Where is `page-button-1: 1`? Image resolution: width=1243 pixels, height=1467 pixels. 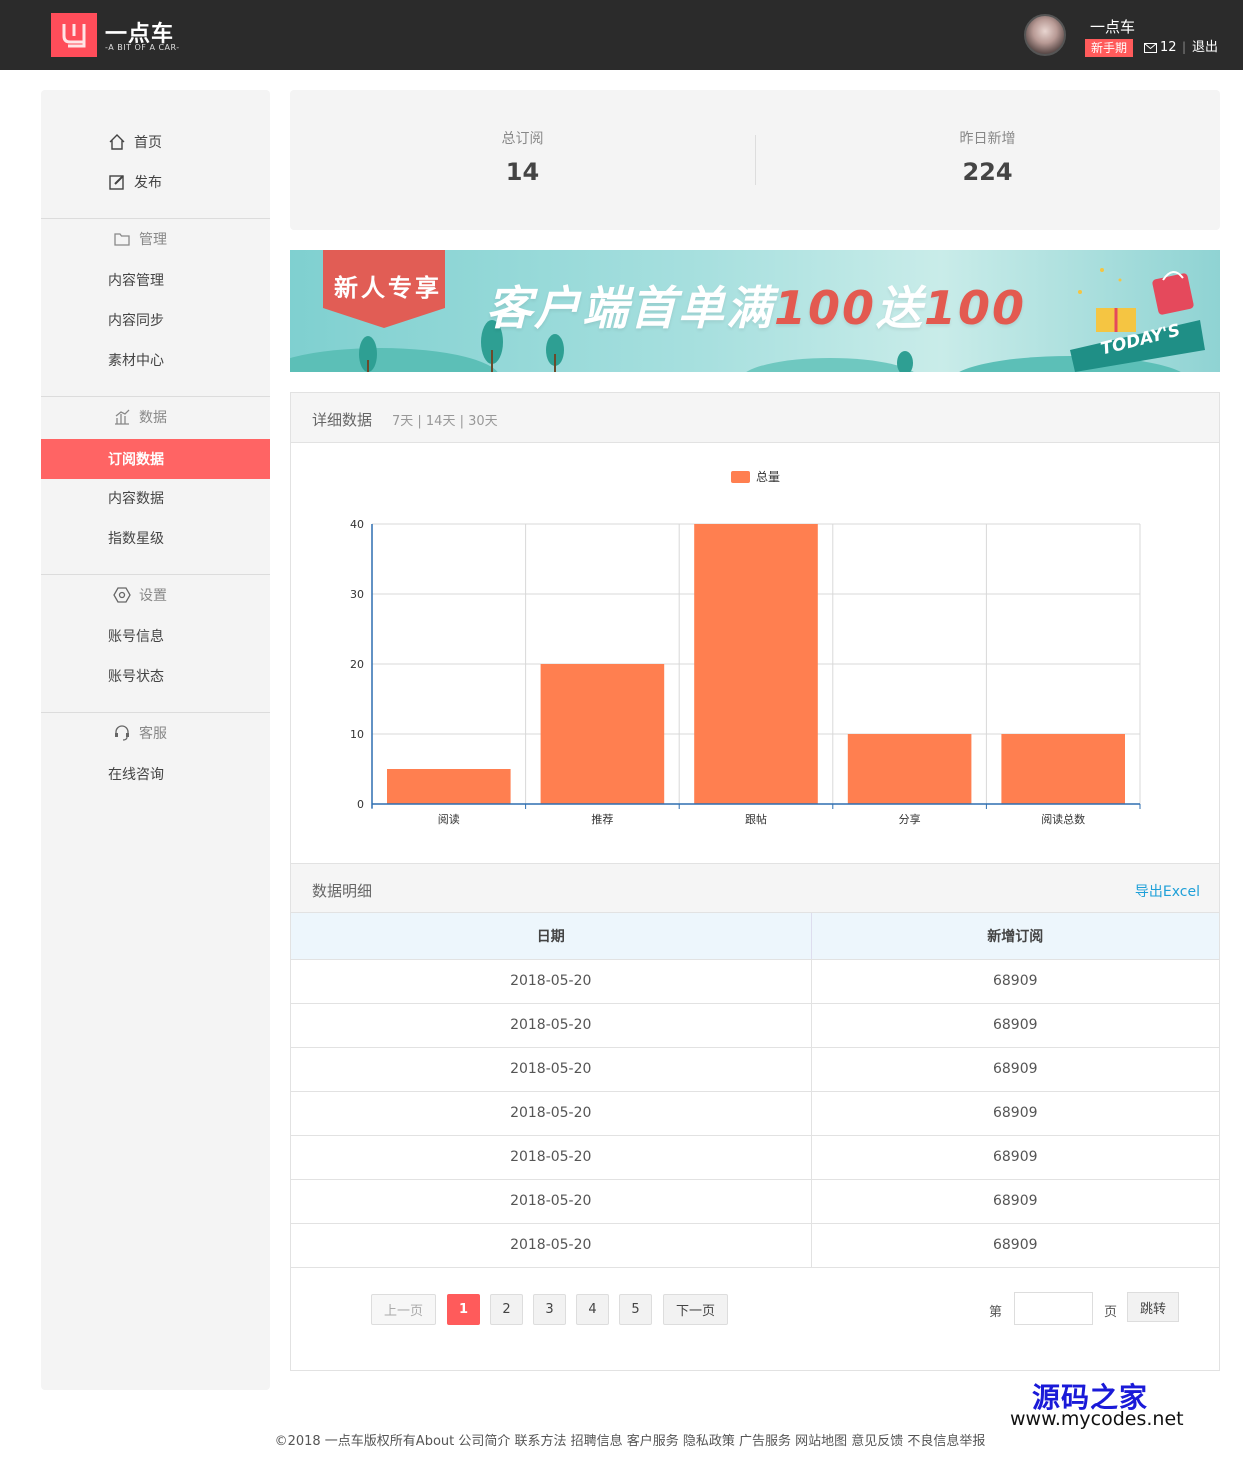 page-button-1: 1 is located at coordinates (463, 1309).